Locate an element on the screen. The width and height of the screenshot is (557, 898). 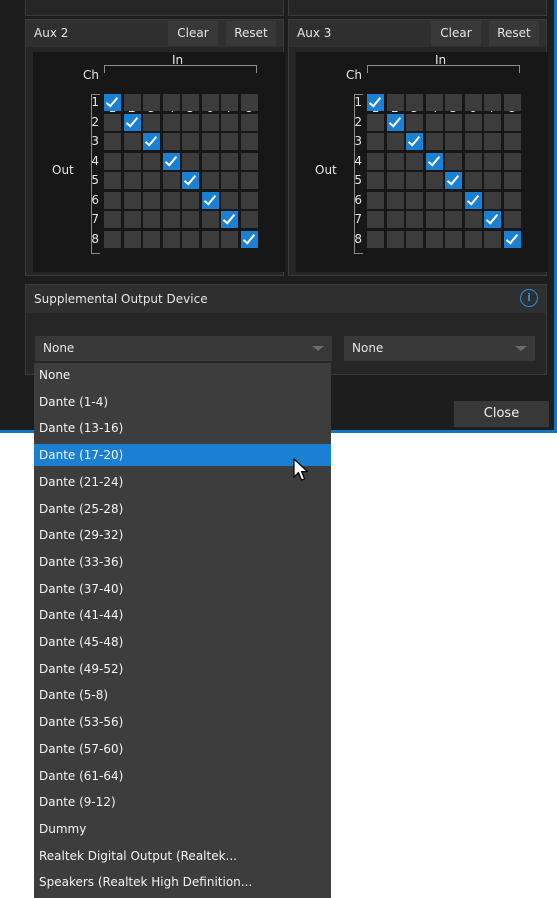
close-button: Close is located at coordinates (501, 414).